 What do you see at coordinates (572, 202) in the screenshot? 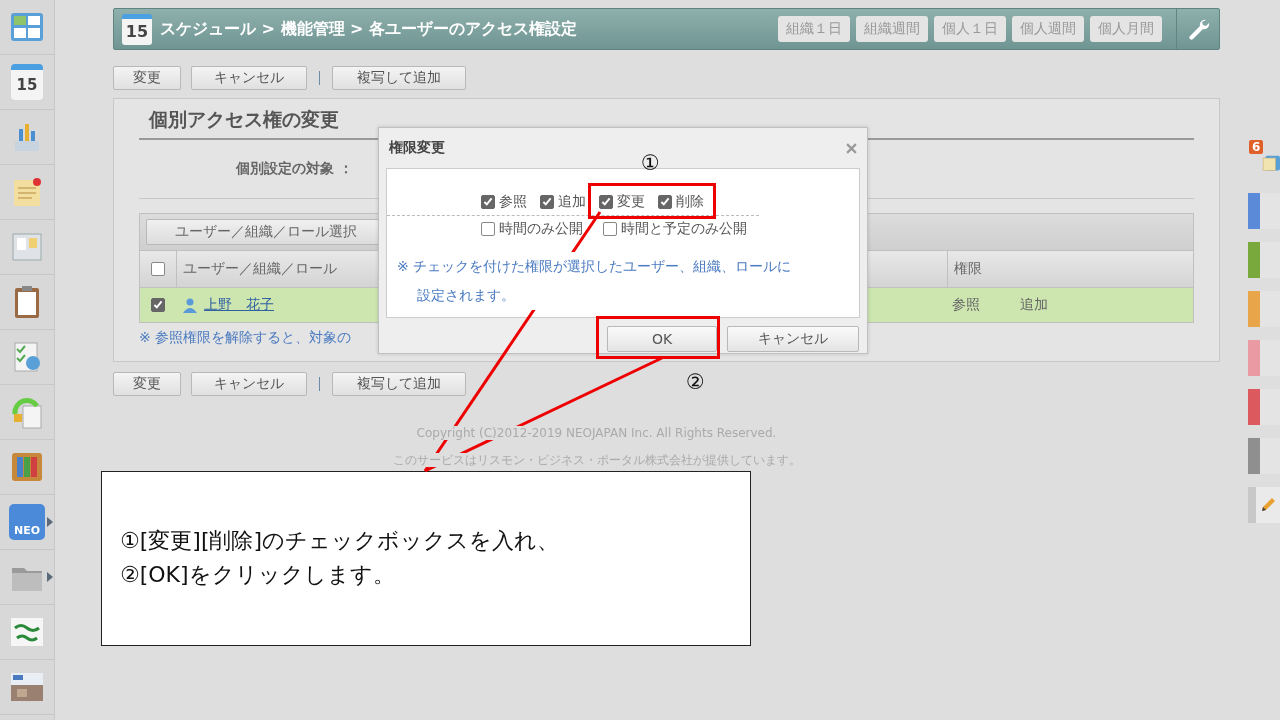
I see `checkbox-label: 追加` at bounding box center [572, 202].